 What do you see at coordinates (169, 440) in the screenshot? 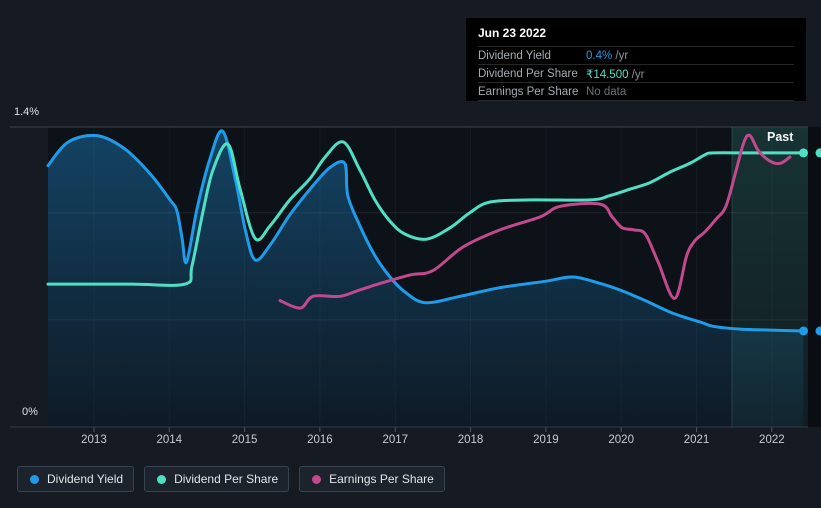
I see `x-axis-label: 2014` at bounding box center [169, 440].